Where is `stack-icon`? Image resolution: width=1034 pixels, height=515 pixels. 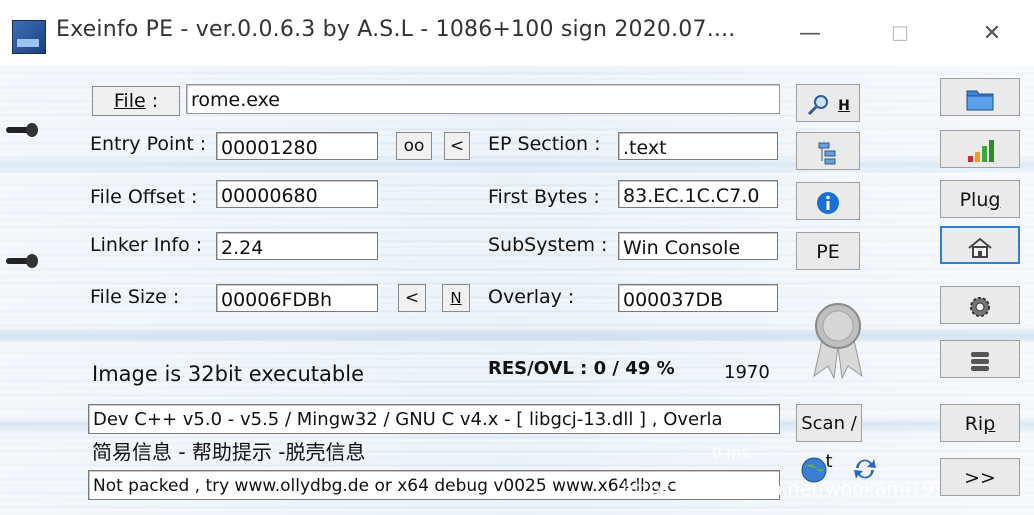 stack-icon is located at coordinates (980, 361).